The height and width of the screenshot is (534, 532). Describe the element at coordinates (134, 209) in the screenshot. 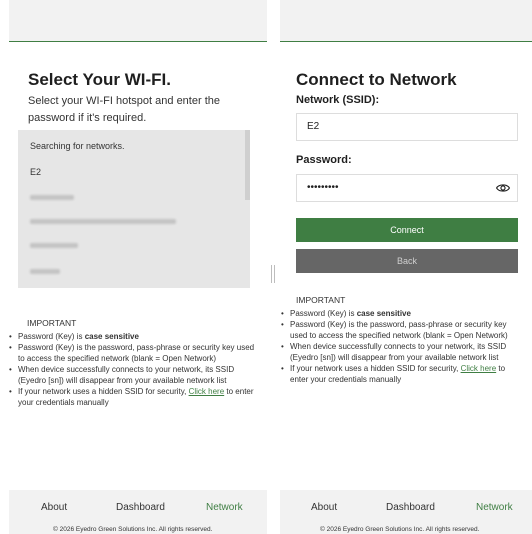

I see `network-list: Searching for networks. E2` at that location.